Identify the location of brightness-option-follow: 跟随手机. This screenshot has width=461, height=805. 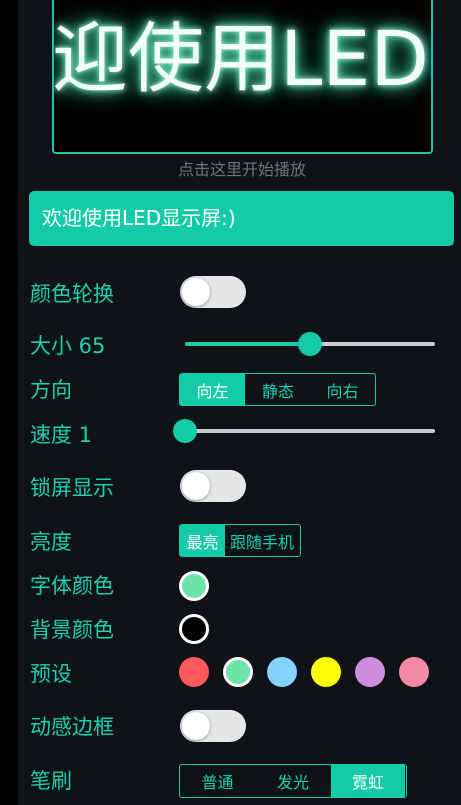
(262, 540).